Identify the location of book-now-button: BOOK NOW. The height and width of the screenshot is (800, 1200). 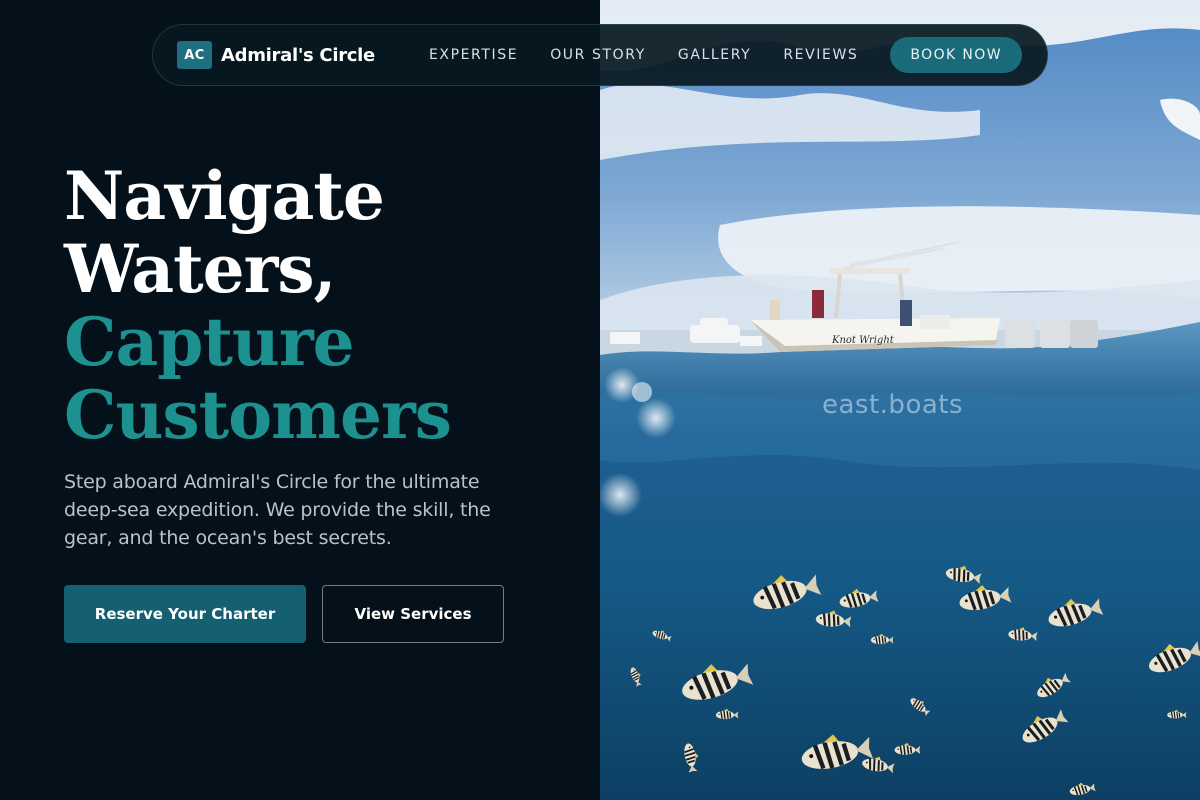
(956, 55).